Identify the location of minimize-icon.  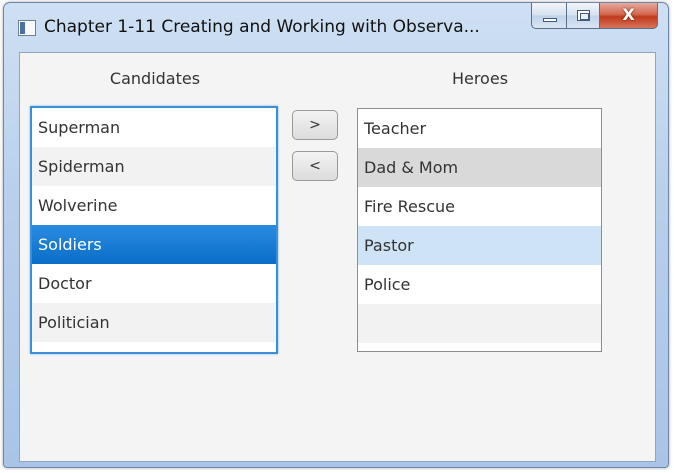
(550, 20).